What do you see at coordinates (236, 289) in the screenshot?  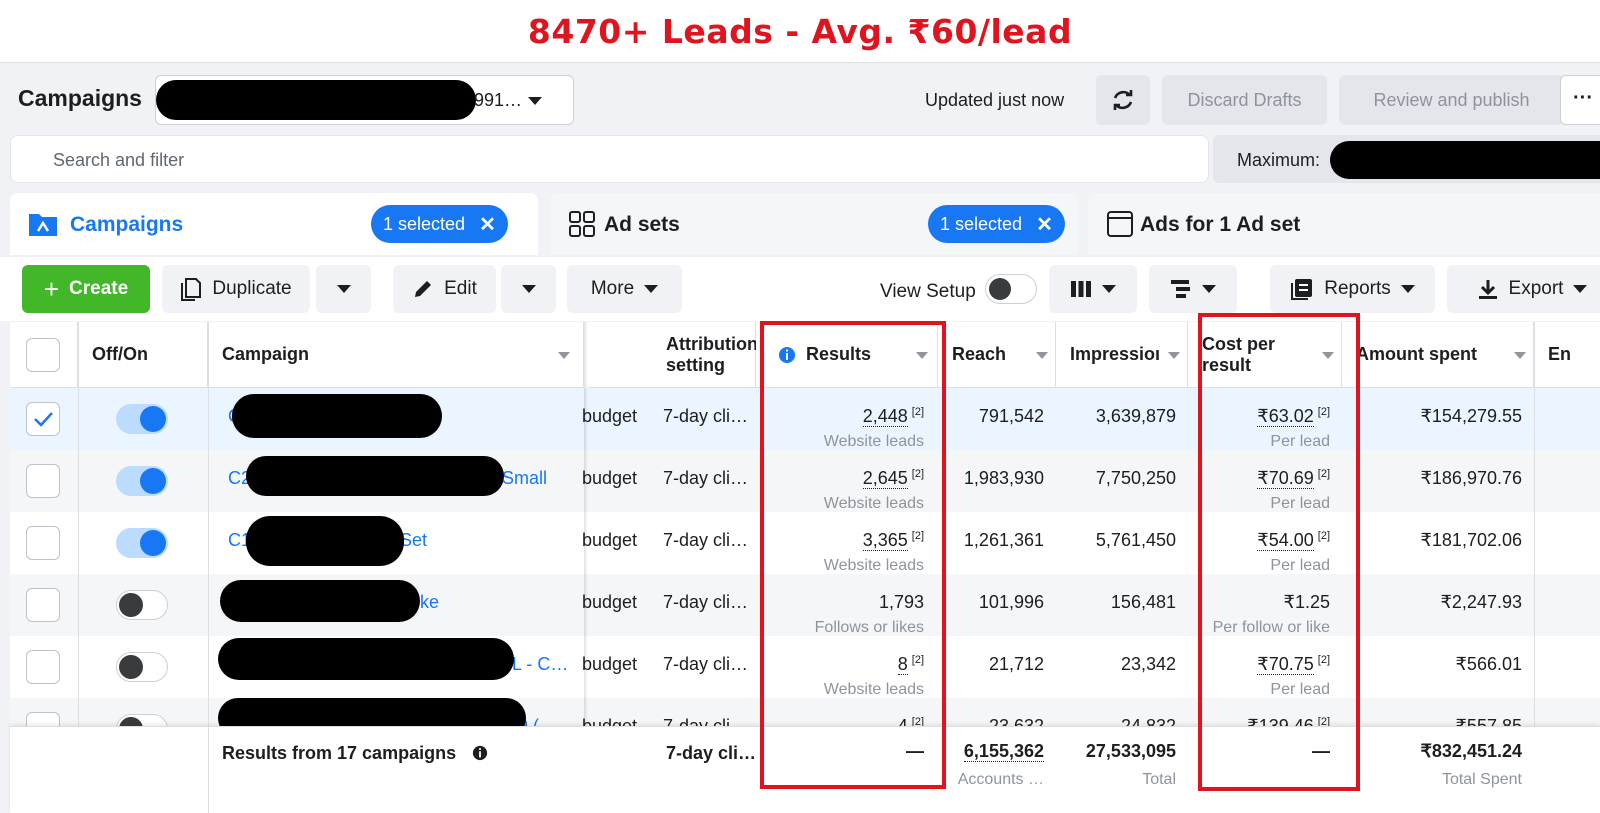 I see `duplicate-button: Duplicate` at bounding box center [236, 289].